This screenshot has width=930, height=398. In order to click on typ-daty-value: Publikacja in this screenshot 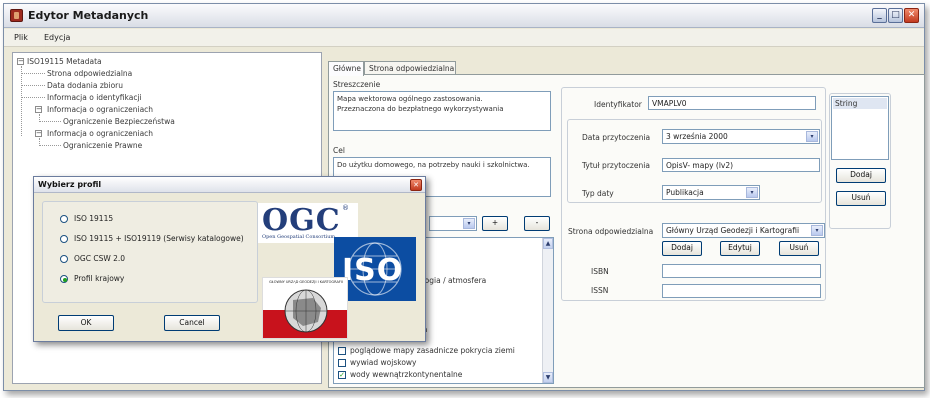, I will do `click(685, 192)`.